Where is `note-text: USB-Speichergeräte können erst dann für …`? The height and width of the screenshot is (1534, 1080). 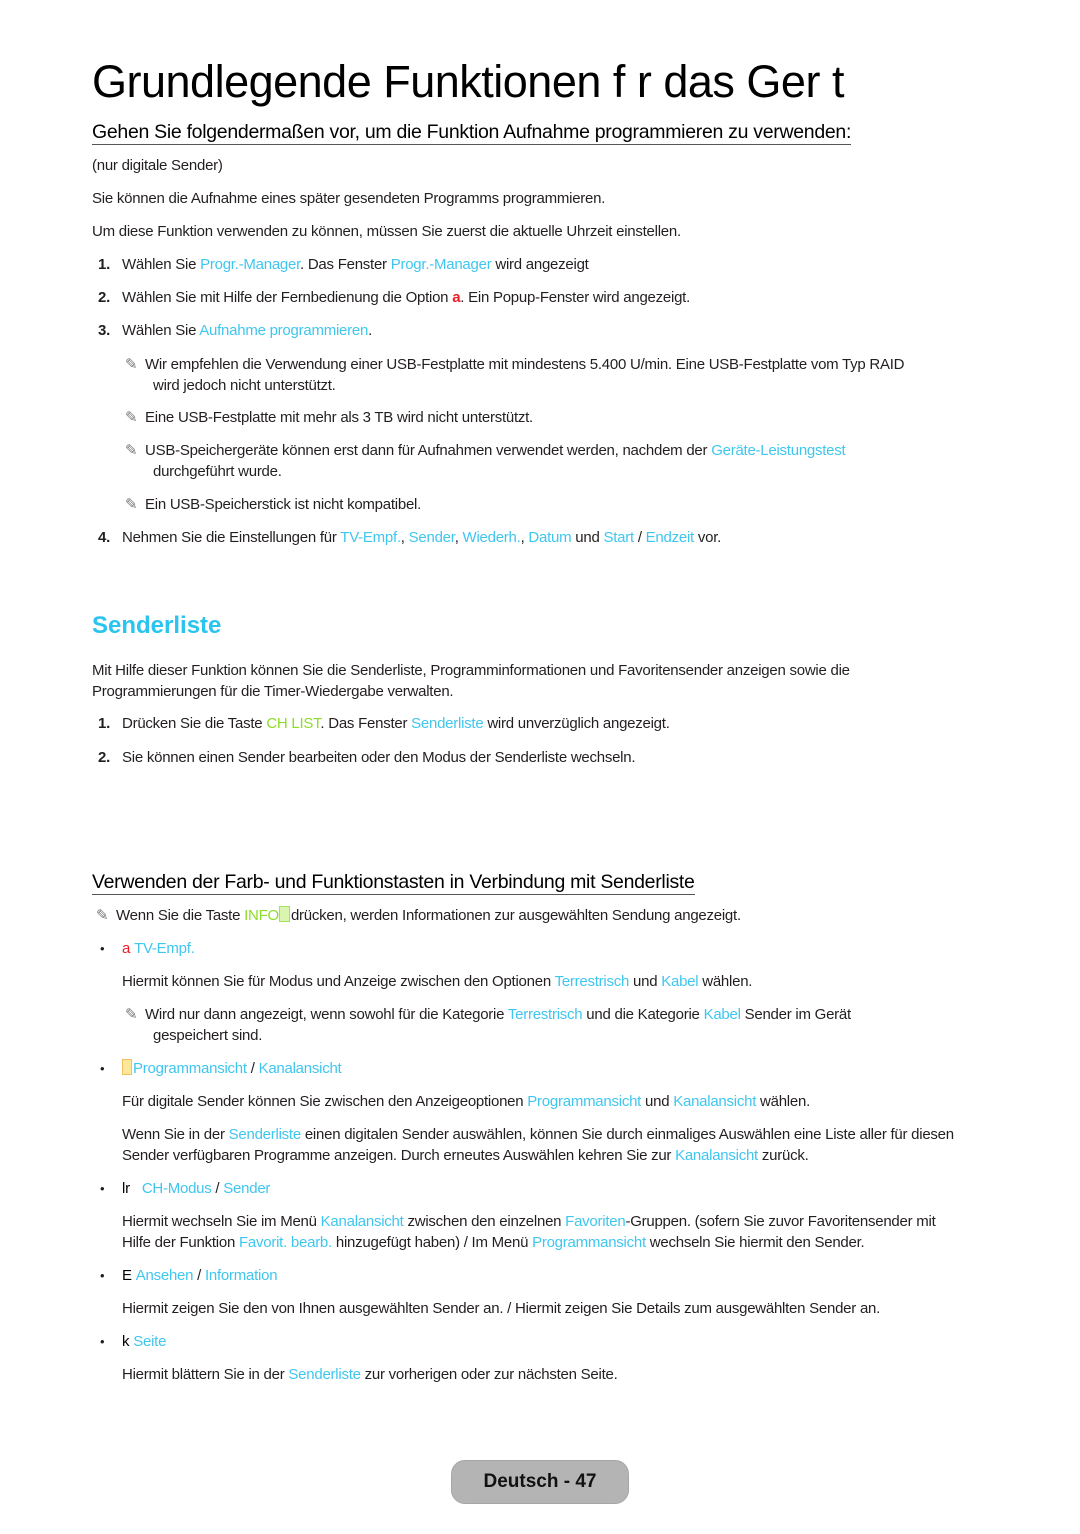 note-text: USB-Speichergeräte können erst dann für … is located at coordinates (428, 450).